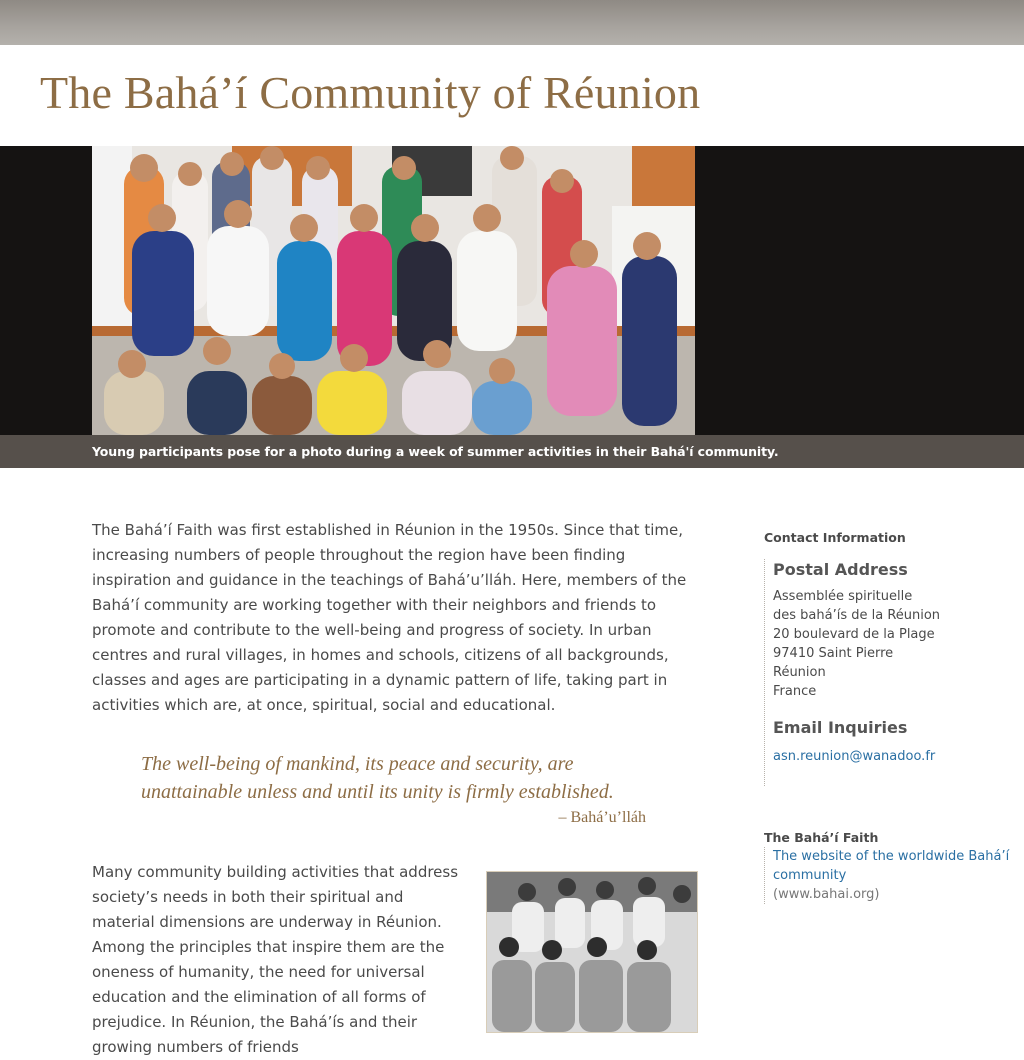  Describe the element at coordinates (840, 569) in the screenshot. I see `postal-address-title: Postal Address` at that location.